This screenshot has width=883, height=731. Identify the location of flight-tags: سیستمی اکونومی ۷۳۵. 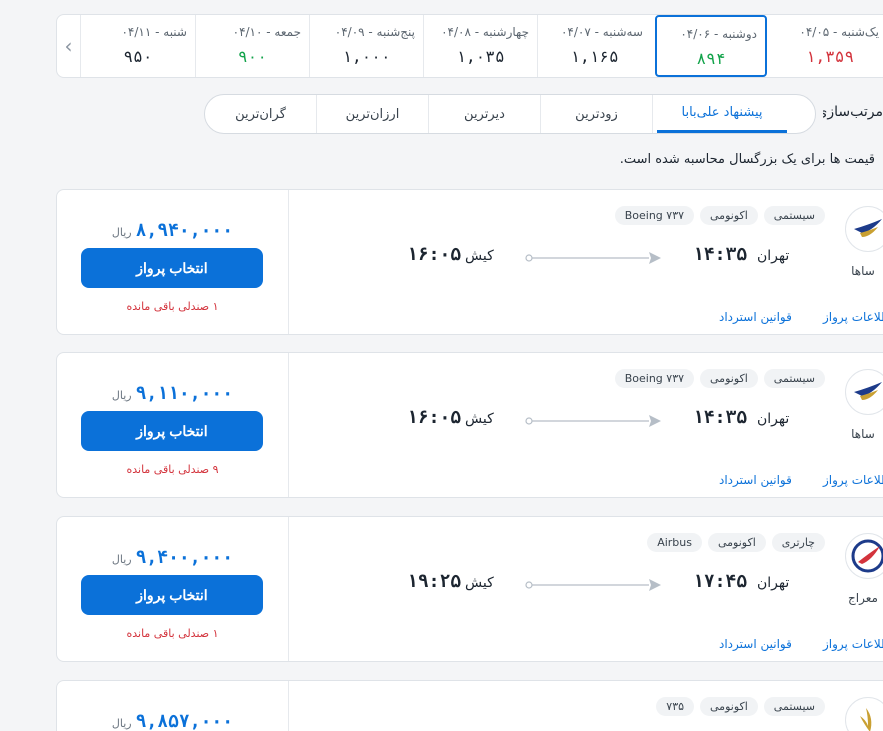
(740, 706).